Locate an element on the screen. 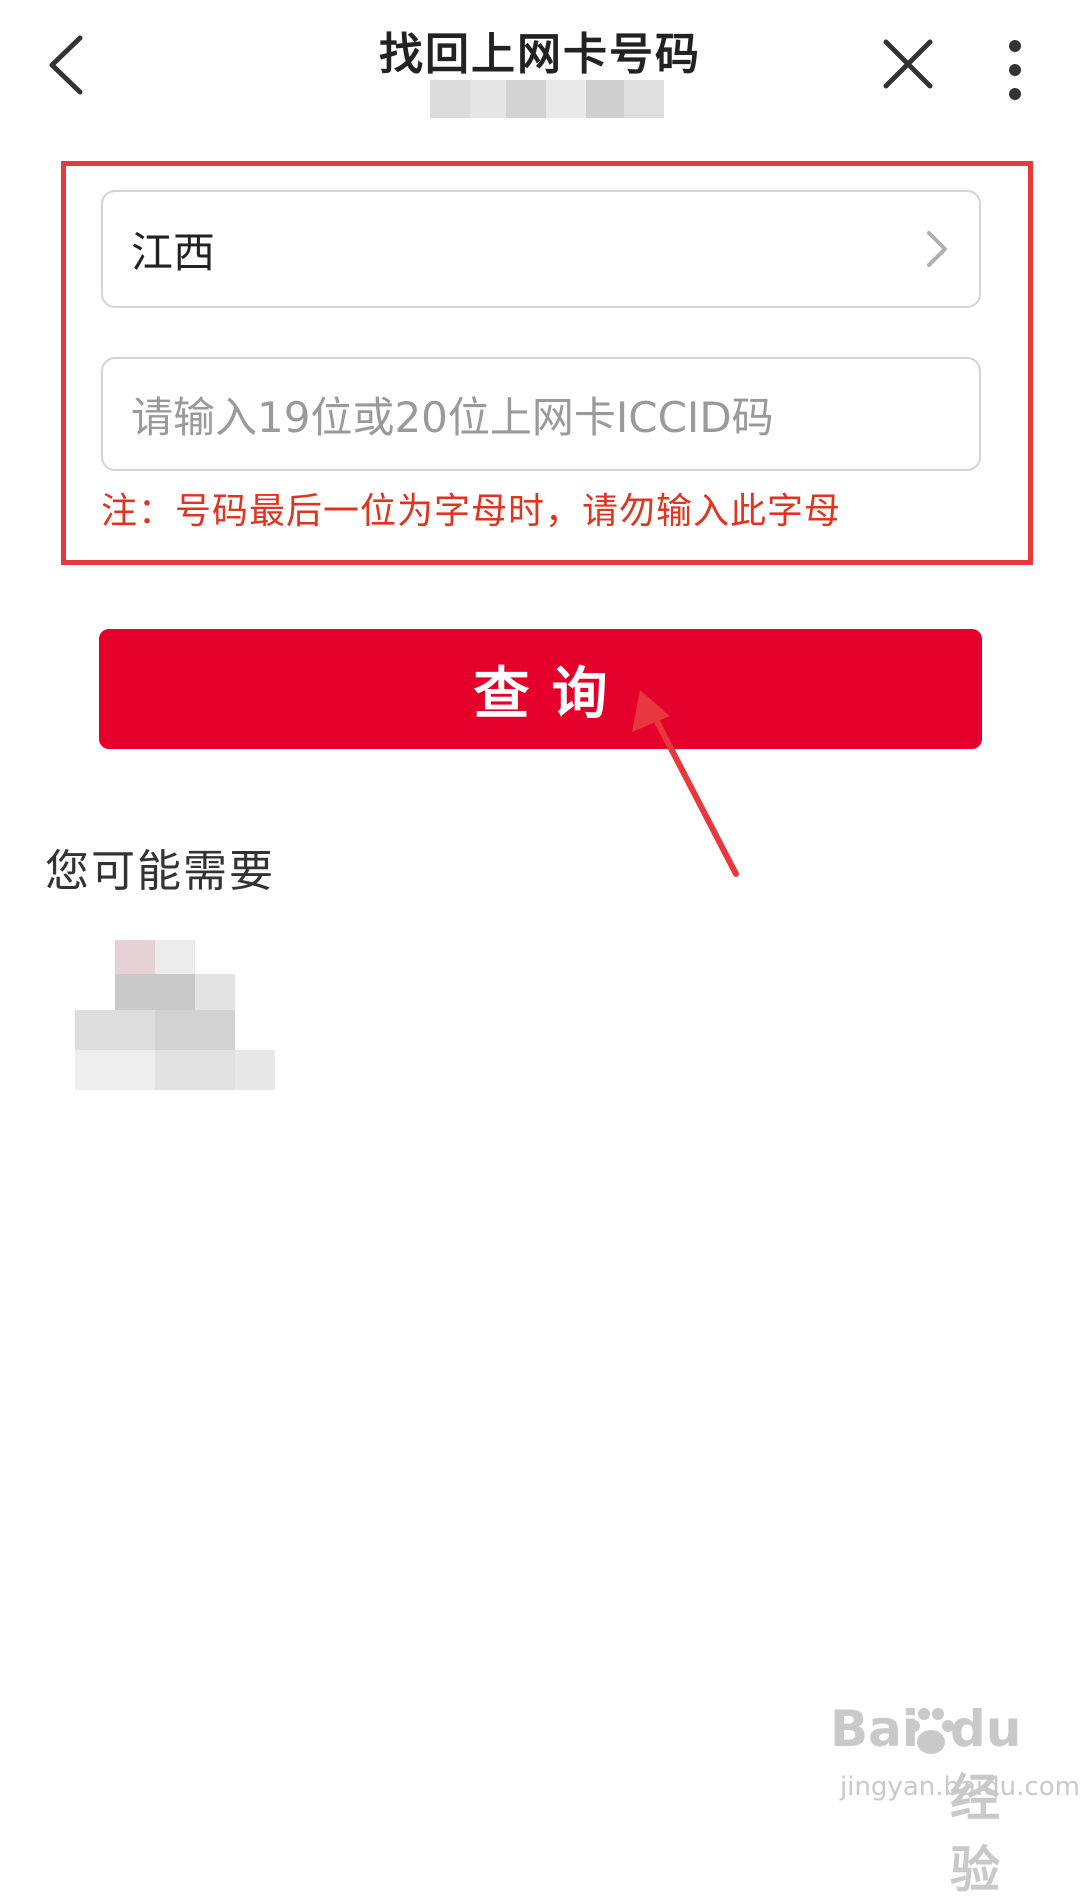  chevron-right-icon is located at coordinates (937, 249).